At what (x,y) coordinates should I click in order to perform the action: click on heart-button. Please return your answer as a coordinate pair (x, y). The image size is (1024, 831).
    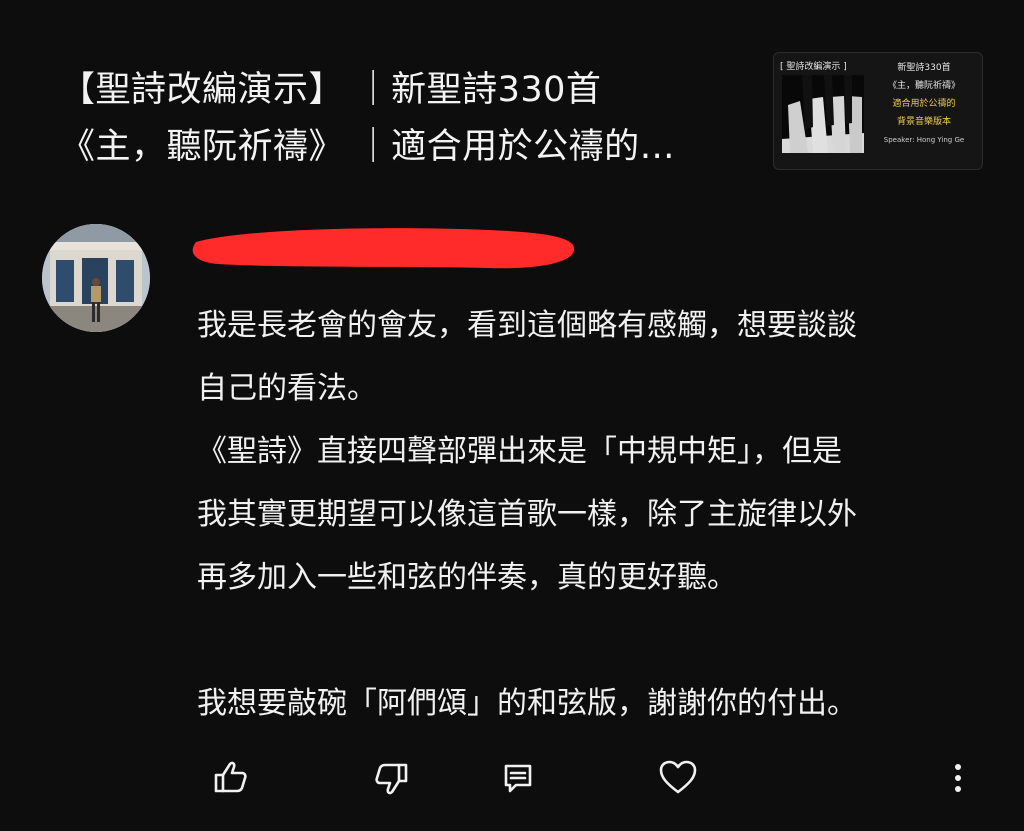
    Looking at the image, I should click on (678, 778).